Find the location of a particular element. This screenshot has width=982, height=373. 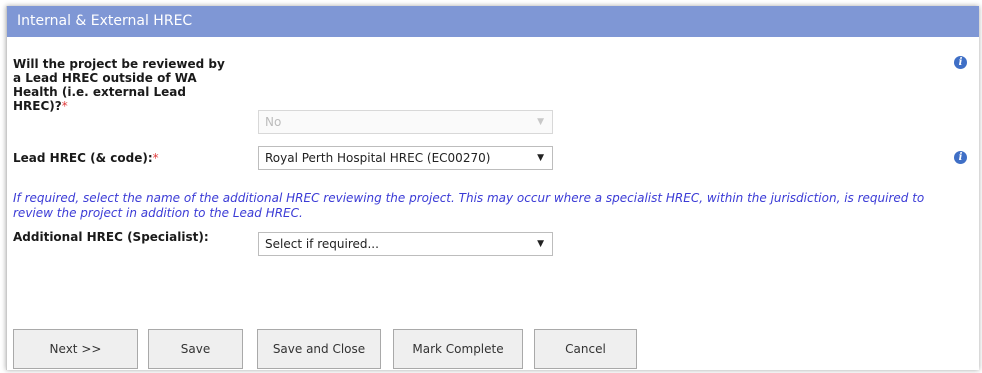

lead-hrec-value: Royal Perth Hospital HREC (EC00270) is located at coordinates (378, 158).